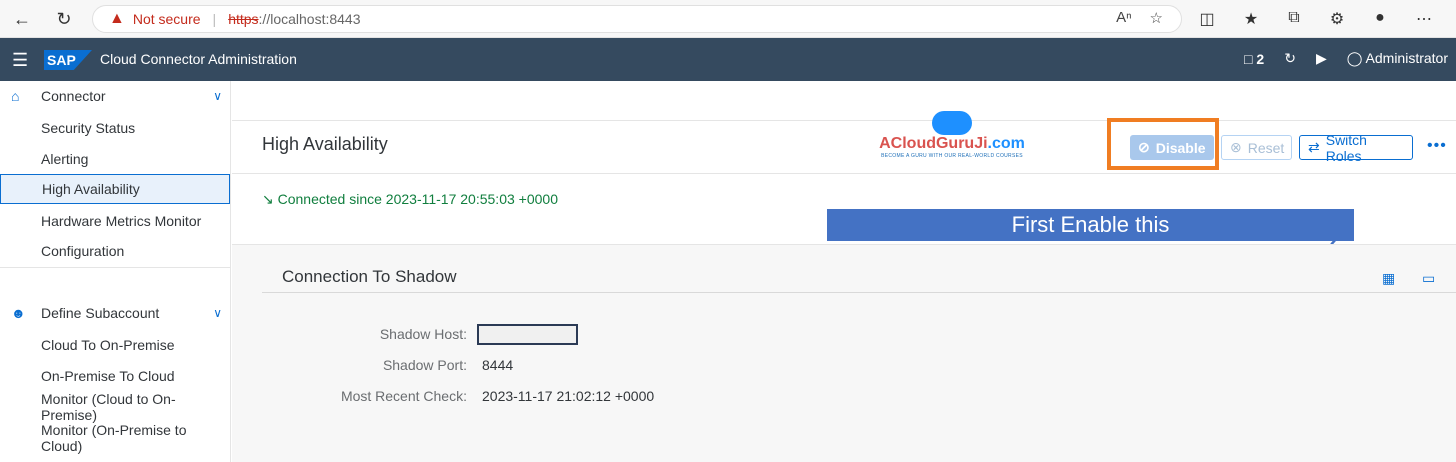  I want to click on sidebar-item-label: Security Status, so click(88, 128).